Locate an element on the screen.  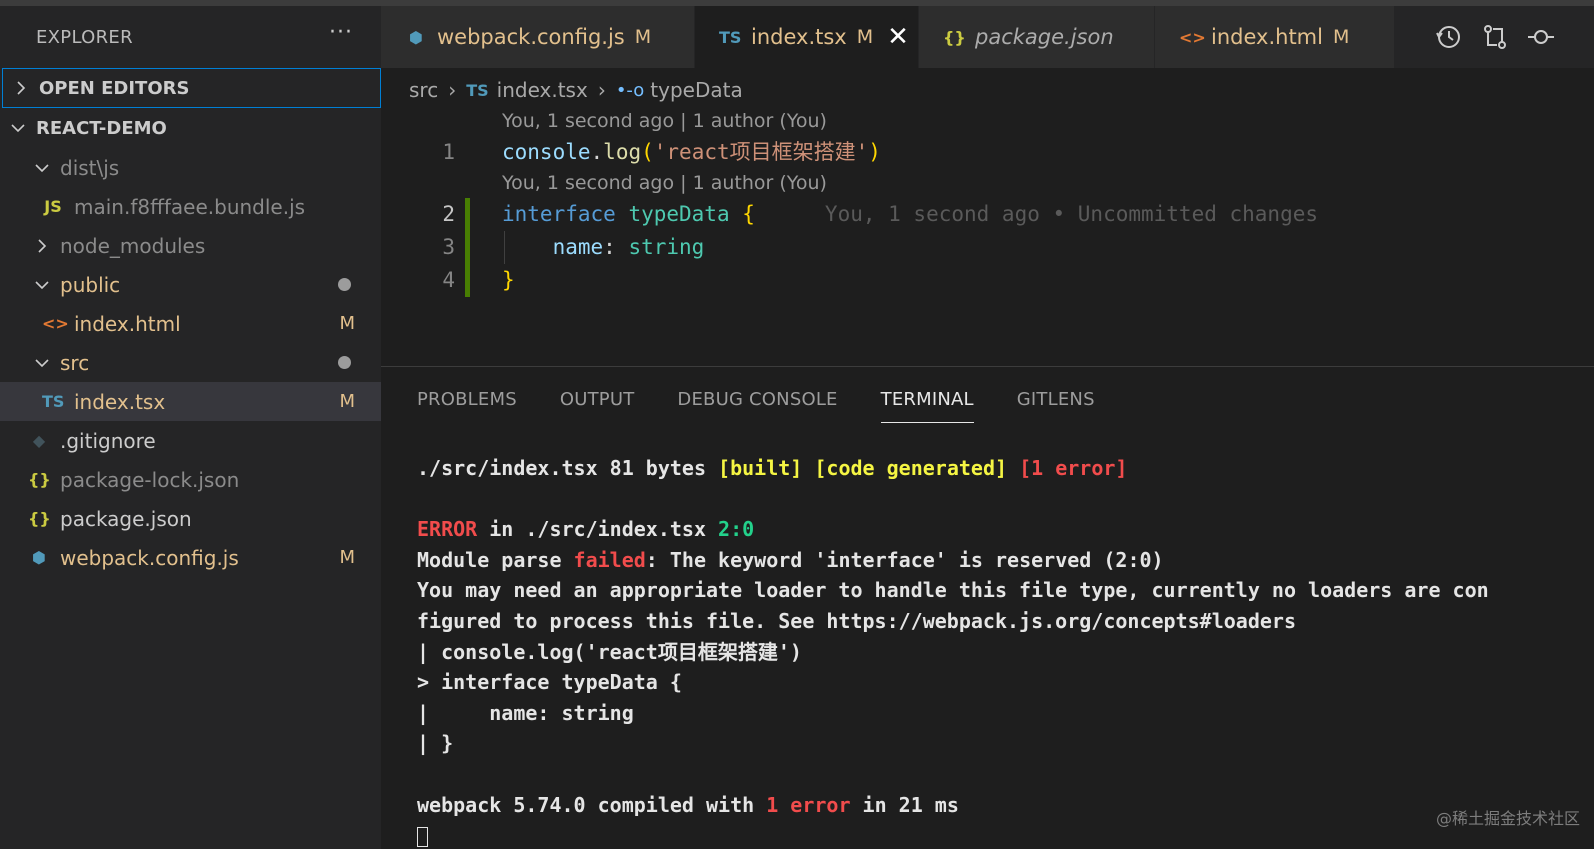
compare-changes-icon is located at coordinates (1495, 37).